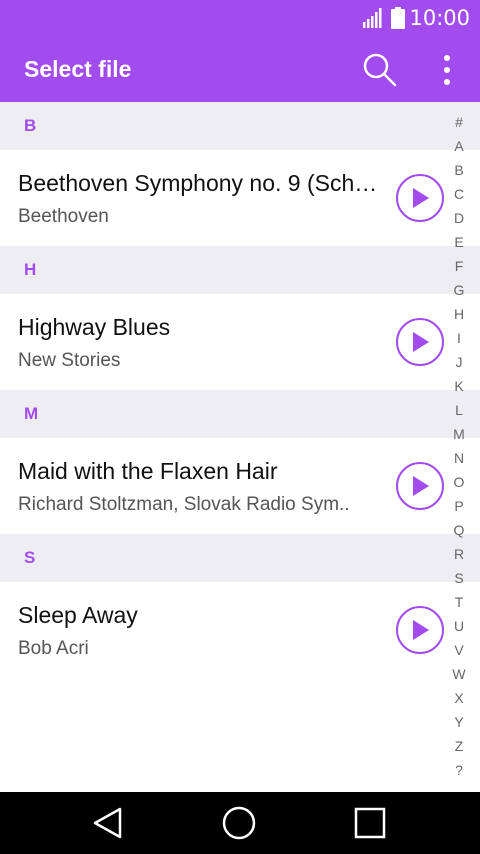 This screenshot has width=480, height=854. What do you see at coordinates (459, 674) in the screenshot?
I see `index-letter: W` at bounding box center [459, 674].